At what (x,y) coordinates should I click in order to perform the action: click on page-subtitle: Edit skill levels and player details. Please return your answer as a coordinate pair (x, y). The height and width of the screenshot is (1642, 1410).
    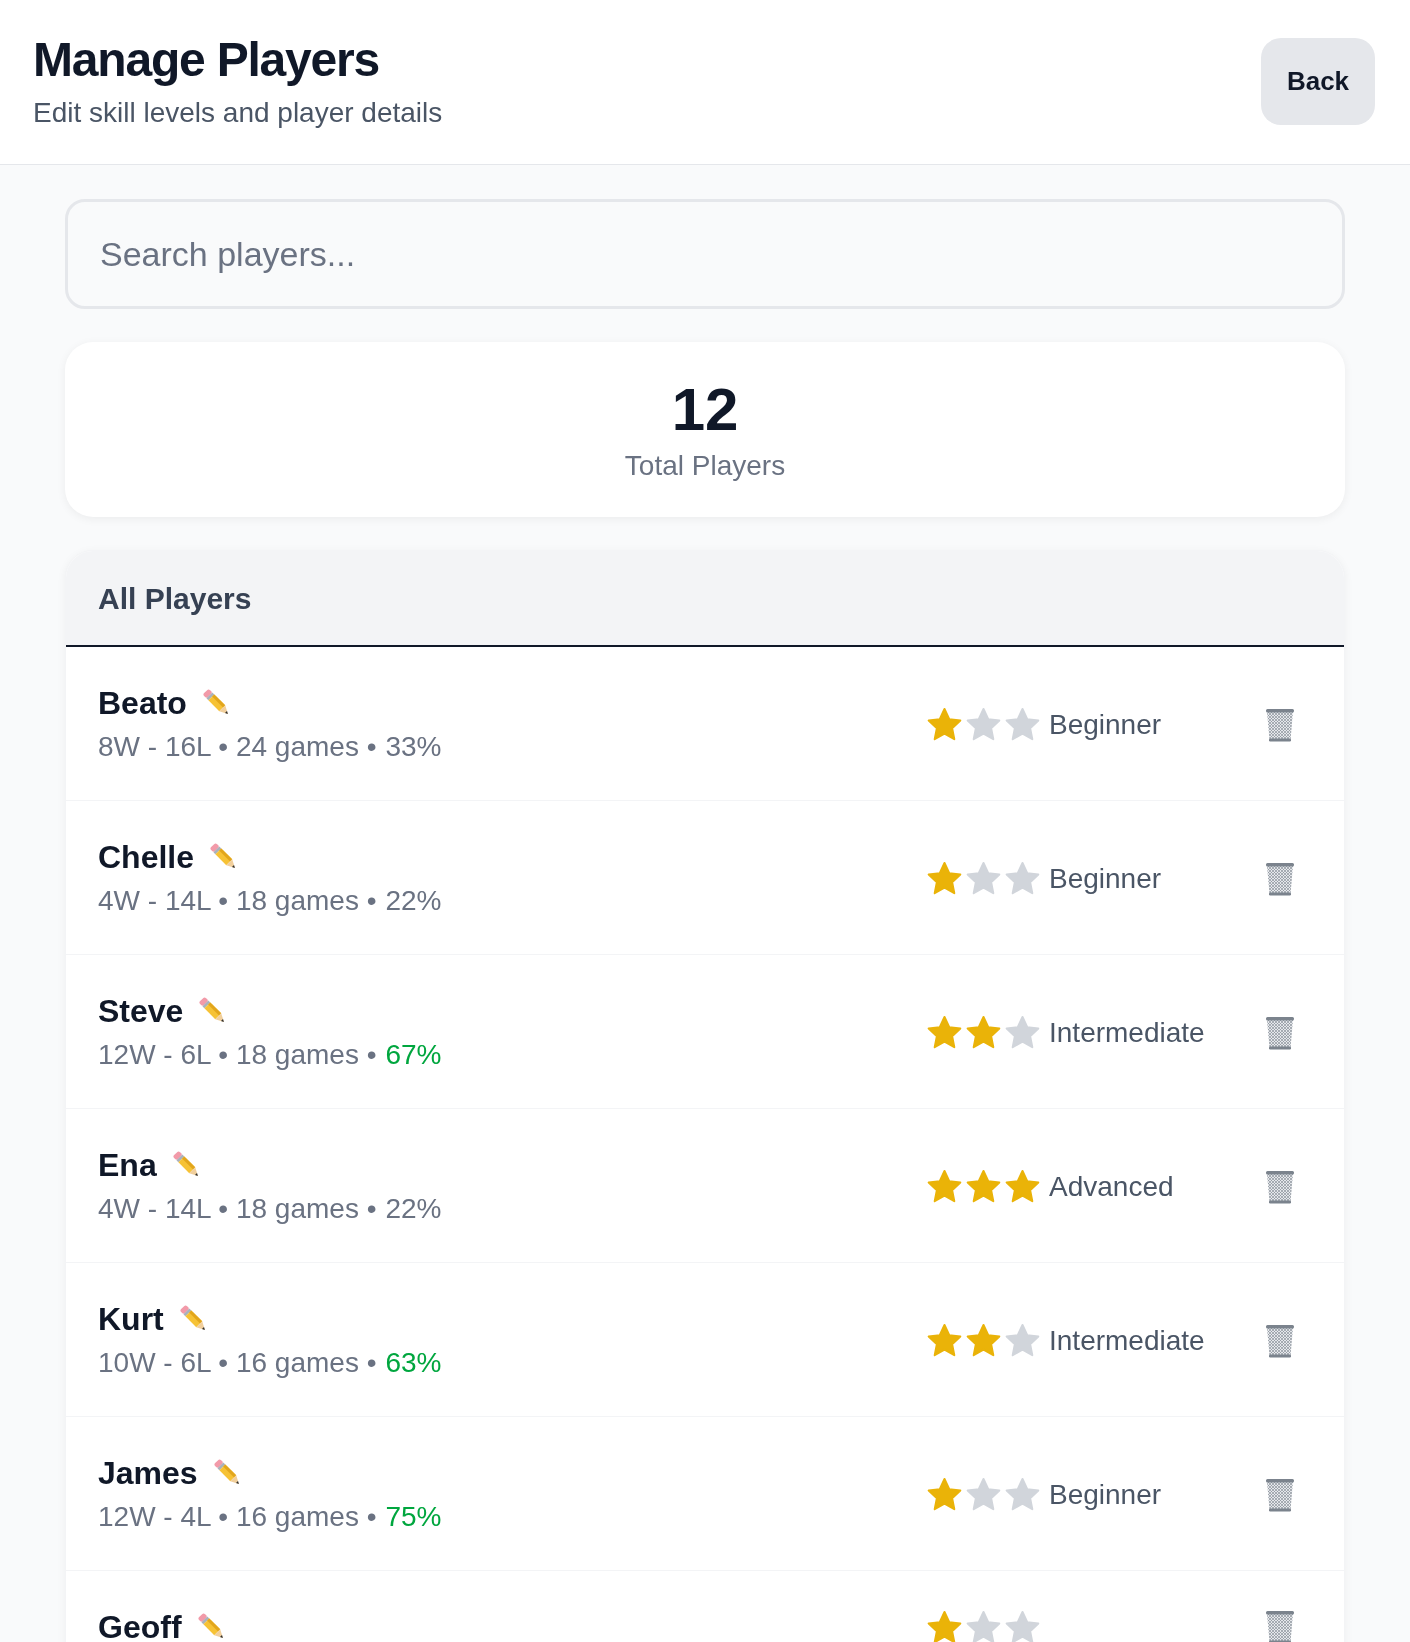
    Looking at the image, I should click on (238, 113).